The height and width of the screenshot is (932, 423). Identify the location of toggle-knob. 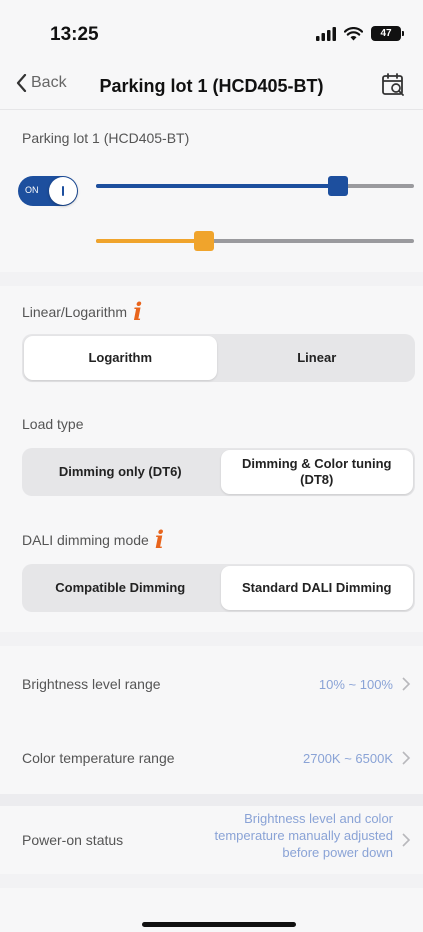
(63, 191).